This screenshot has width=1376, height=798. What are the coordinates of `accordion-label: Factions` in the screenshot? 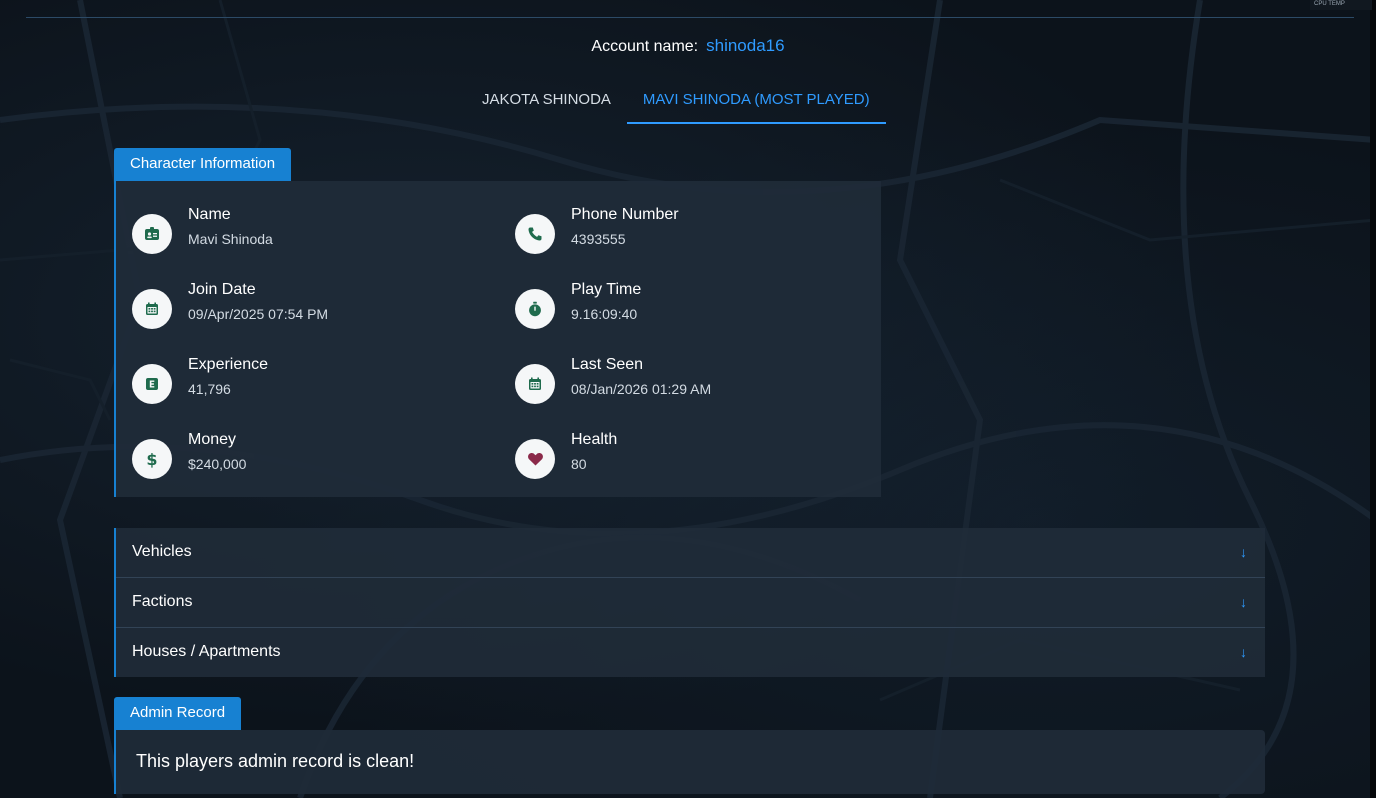 It's located at (162, 601).